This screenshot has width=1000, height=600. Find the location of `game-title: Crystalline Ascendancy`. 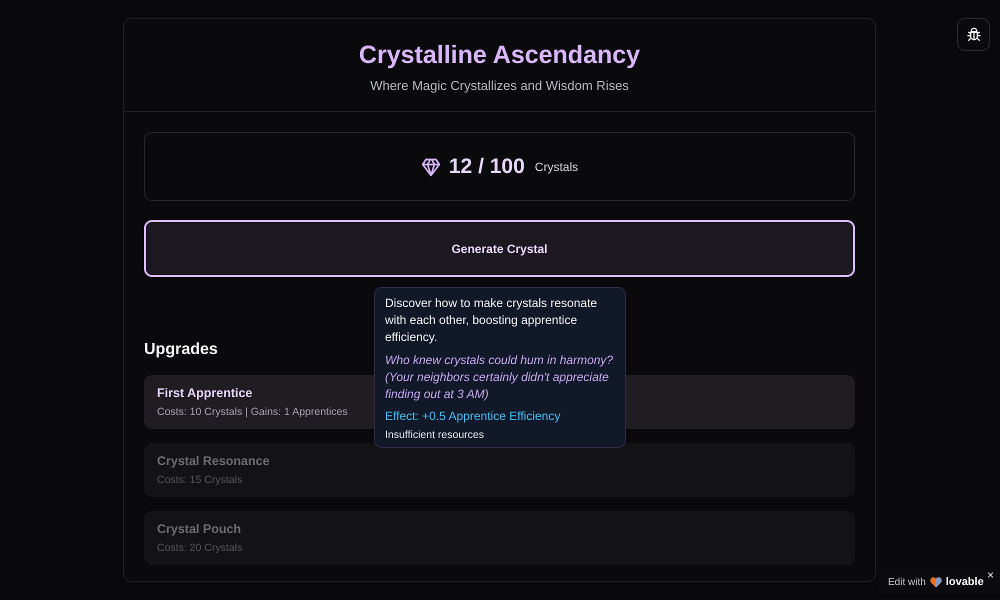

game-title: Crystalline Ascendancy is located at coordinates (499, 55).